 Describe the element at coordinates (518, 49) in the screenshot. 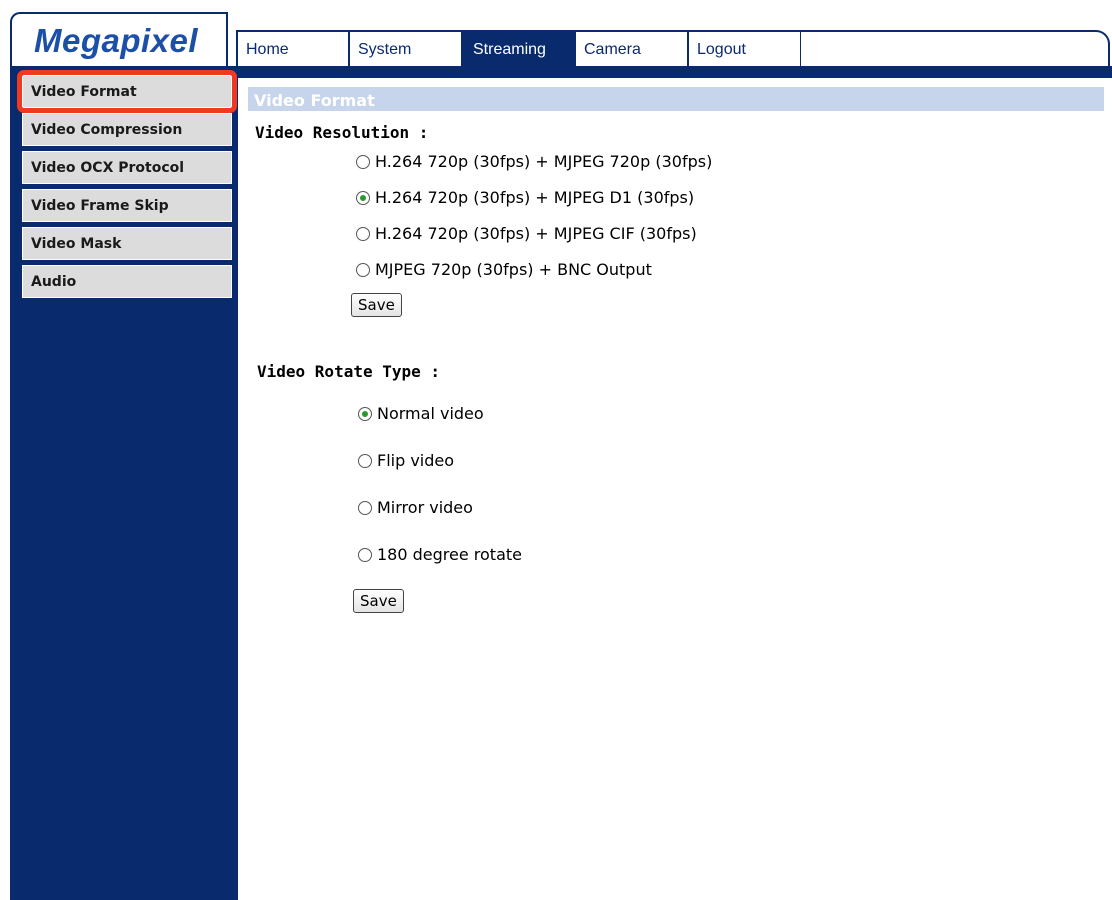

I see `nav-streaming: Streaming` at that location.